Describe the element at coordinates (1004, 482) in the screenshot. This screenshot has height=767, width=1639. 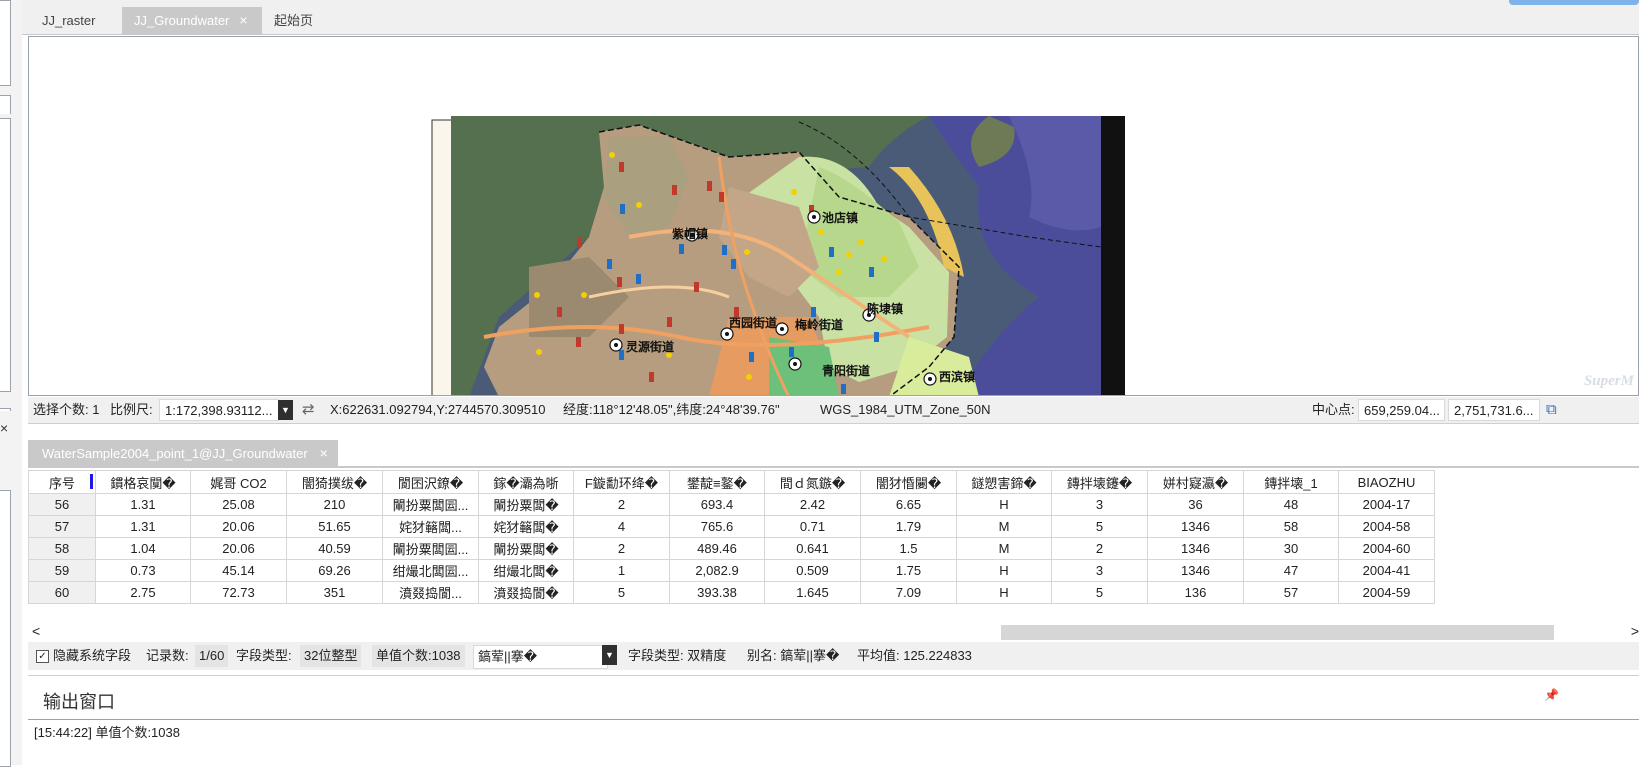
I see `column-header: 鐩愬害鍗�` at that location.